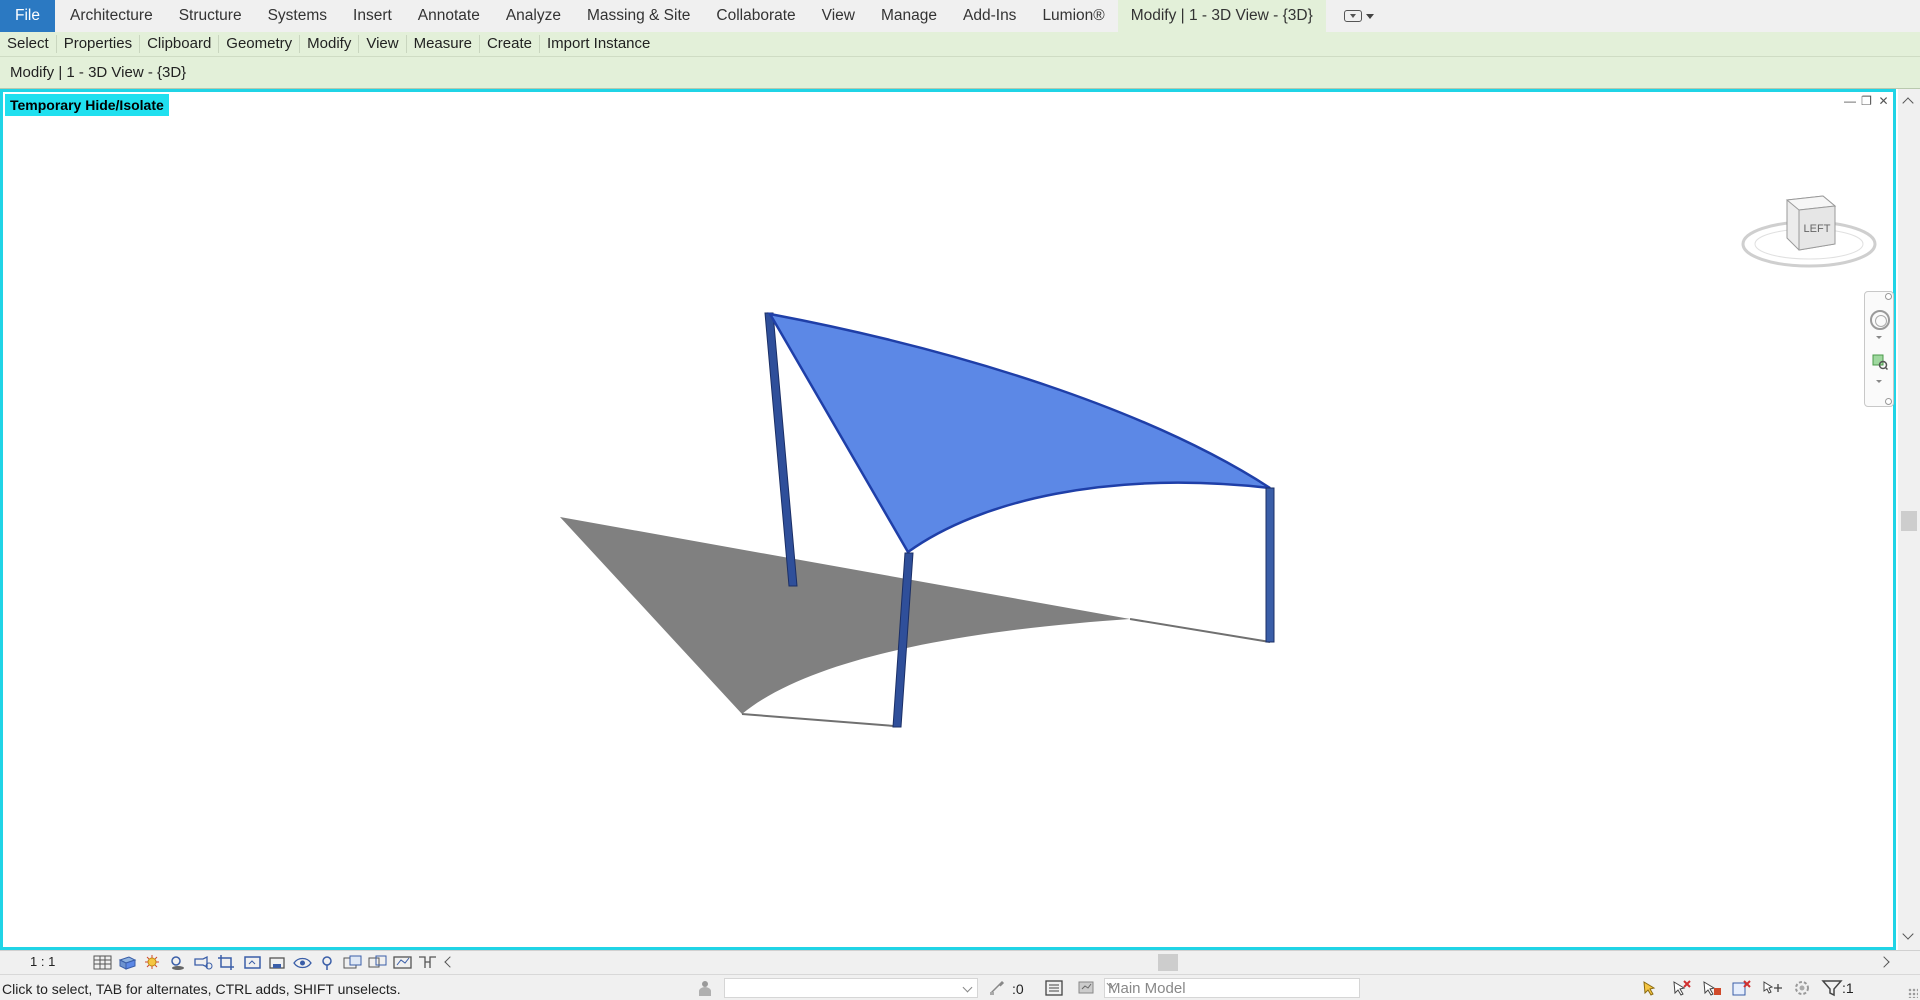 The width and height of the screenshot is (1920, 1000). Describe the element at coordinates (838, 16) in the screenshot. I see `tab-view: View` at that location.